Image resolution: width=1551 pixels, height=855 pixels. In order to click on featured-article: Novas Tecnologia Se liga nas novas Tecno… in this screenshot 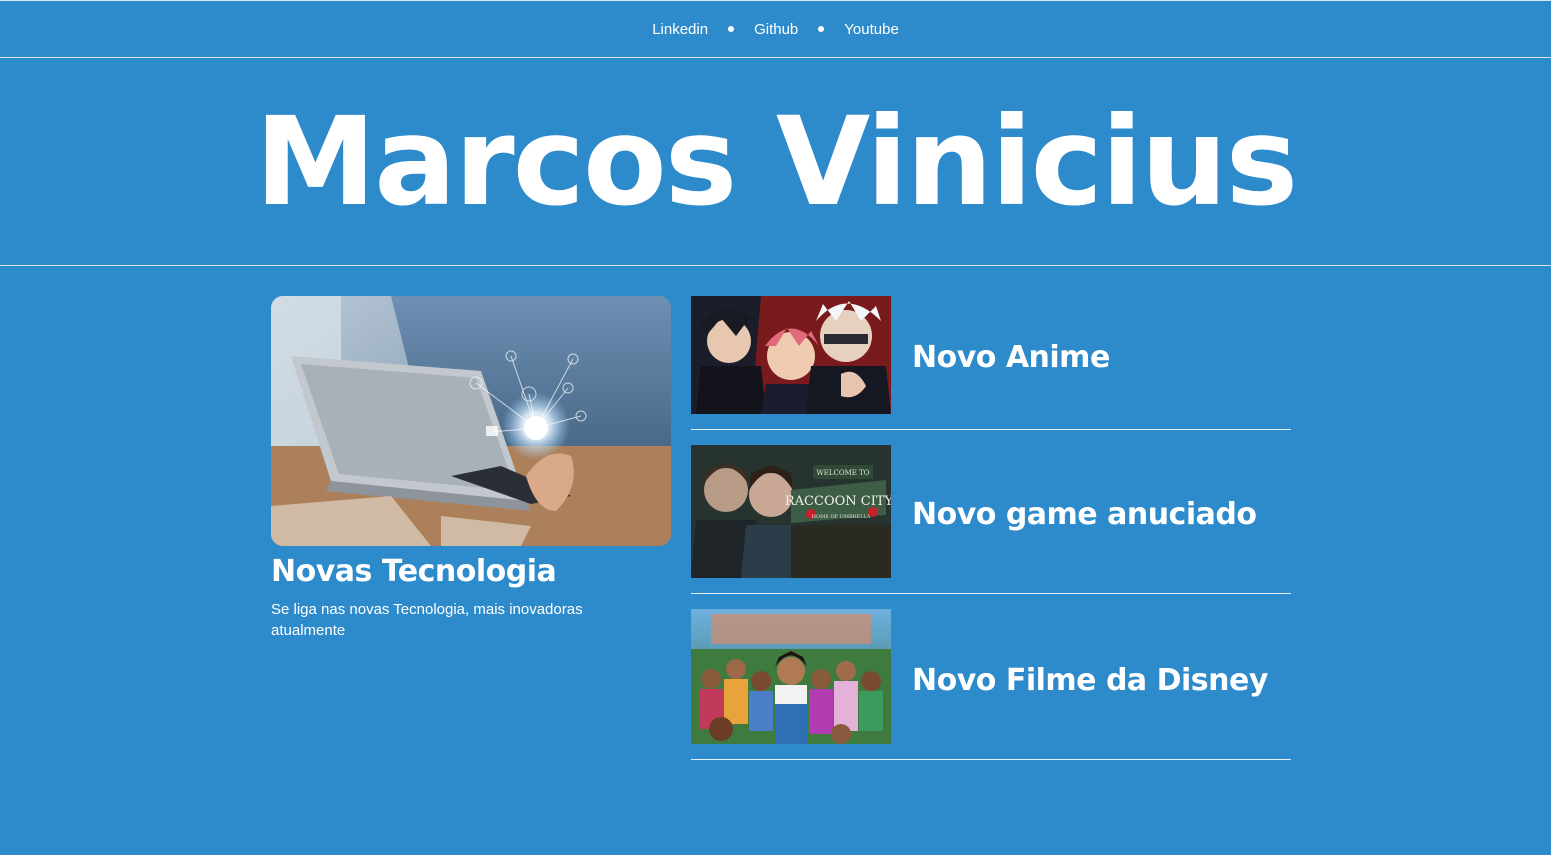, I will do `click(471, 468)`.